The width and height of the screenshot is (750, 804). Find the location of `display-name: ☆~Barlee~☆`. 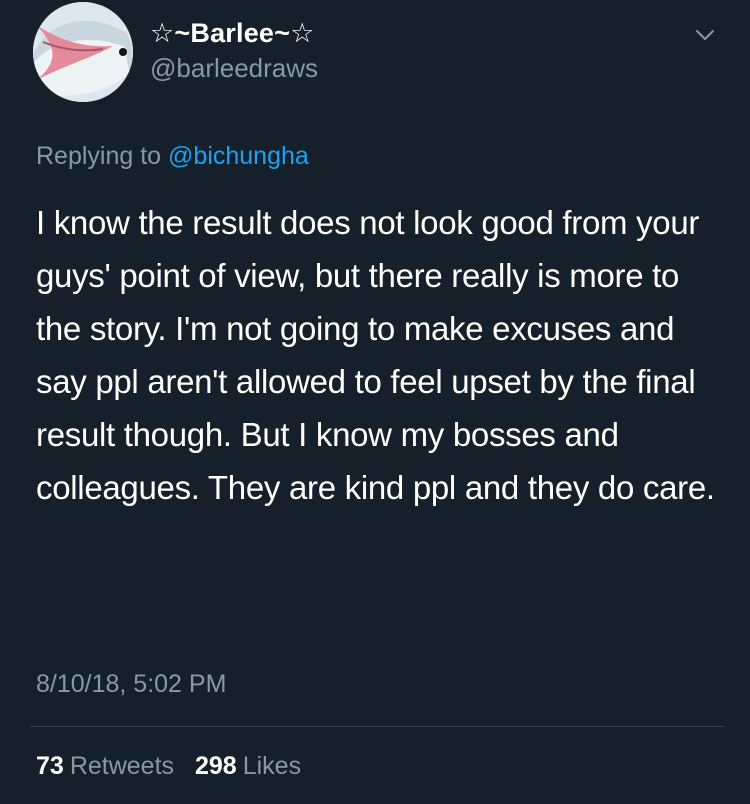

display-name: ☆~Barlee~☆ is located at coordinates (232, 33).